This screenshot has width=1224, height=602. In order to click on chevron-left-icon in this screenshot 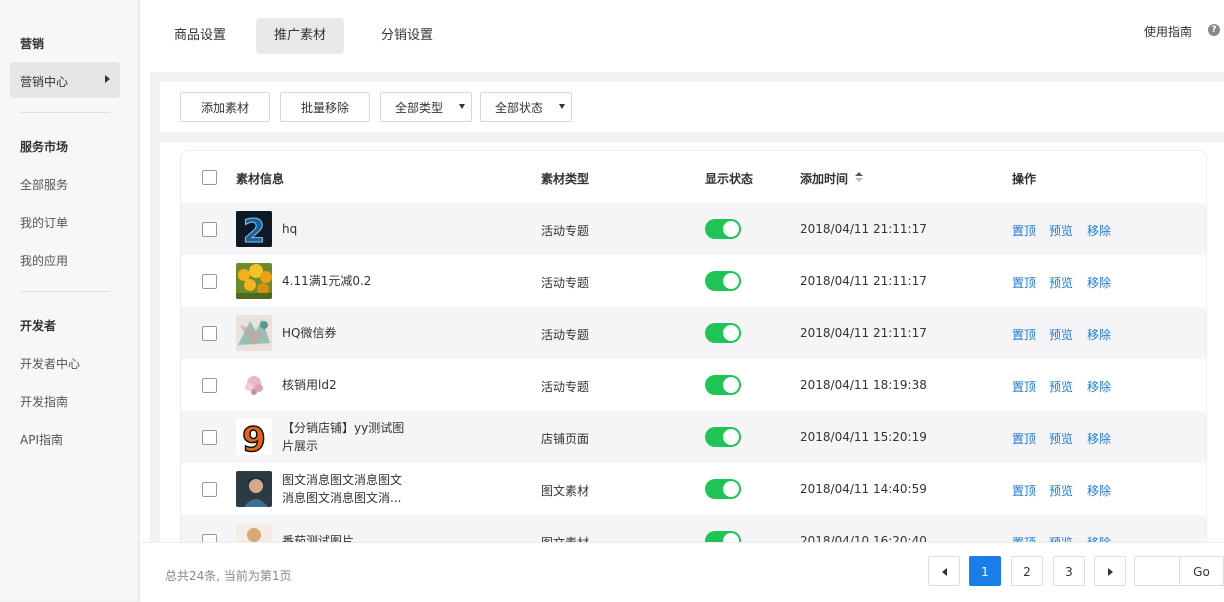, I will do `click(944, 572)`.